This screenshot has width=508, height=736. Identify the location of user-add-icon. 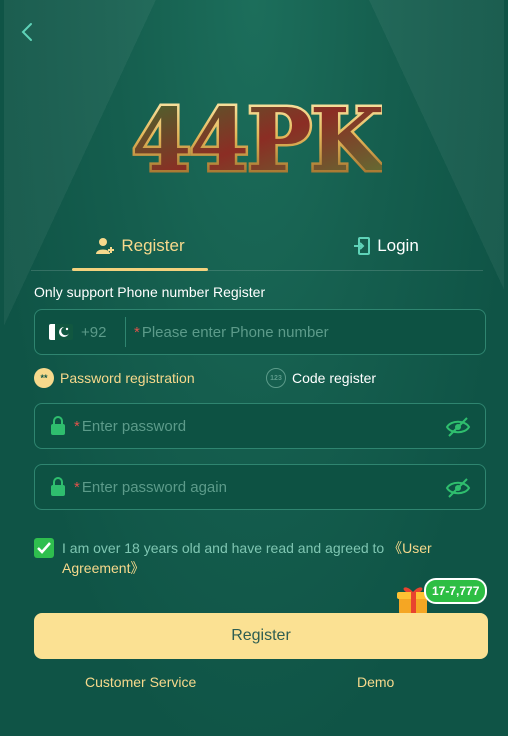
(105, 246).